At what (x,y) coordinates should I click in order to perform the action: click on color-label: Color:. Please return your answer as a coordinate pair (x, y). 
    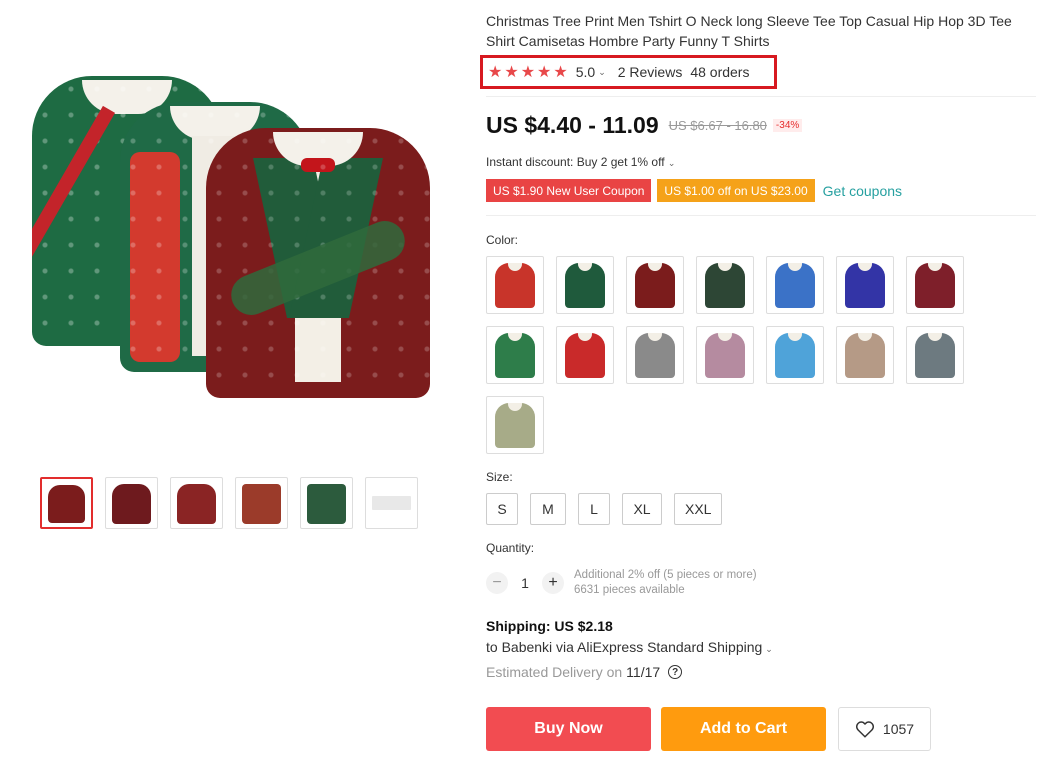
    Looking at the image, I should click on (502, 240).